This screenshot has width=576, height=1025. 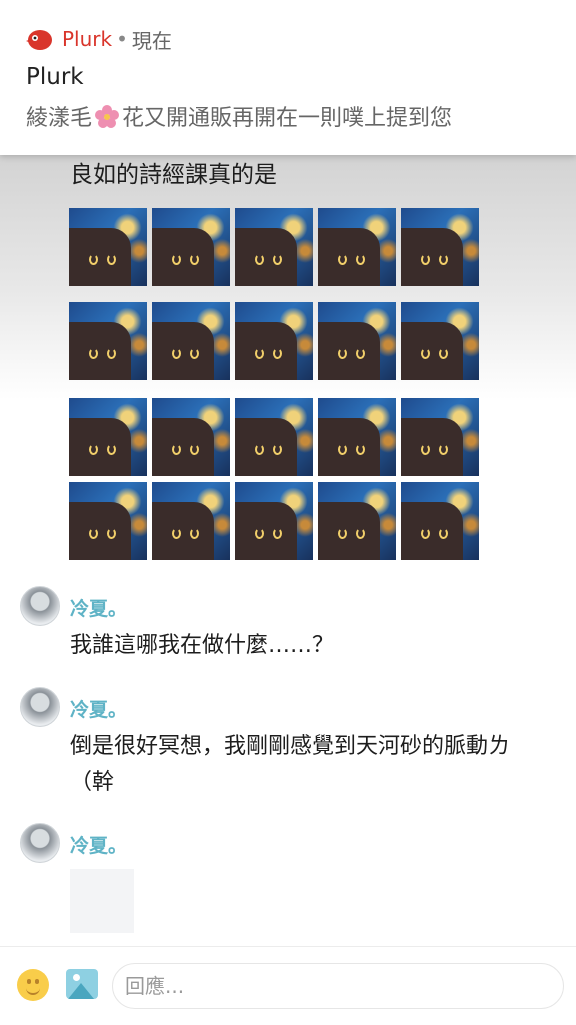 I want to click on plurk-logo-icon, so click(x=39, y=40).